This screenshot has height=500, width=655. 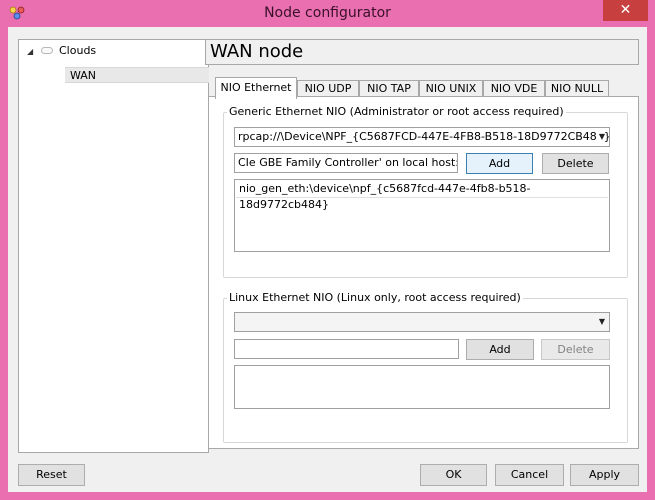 I want to click on tree-item-label: Clouds, so click(x=78, y=50).